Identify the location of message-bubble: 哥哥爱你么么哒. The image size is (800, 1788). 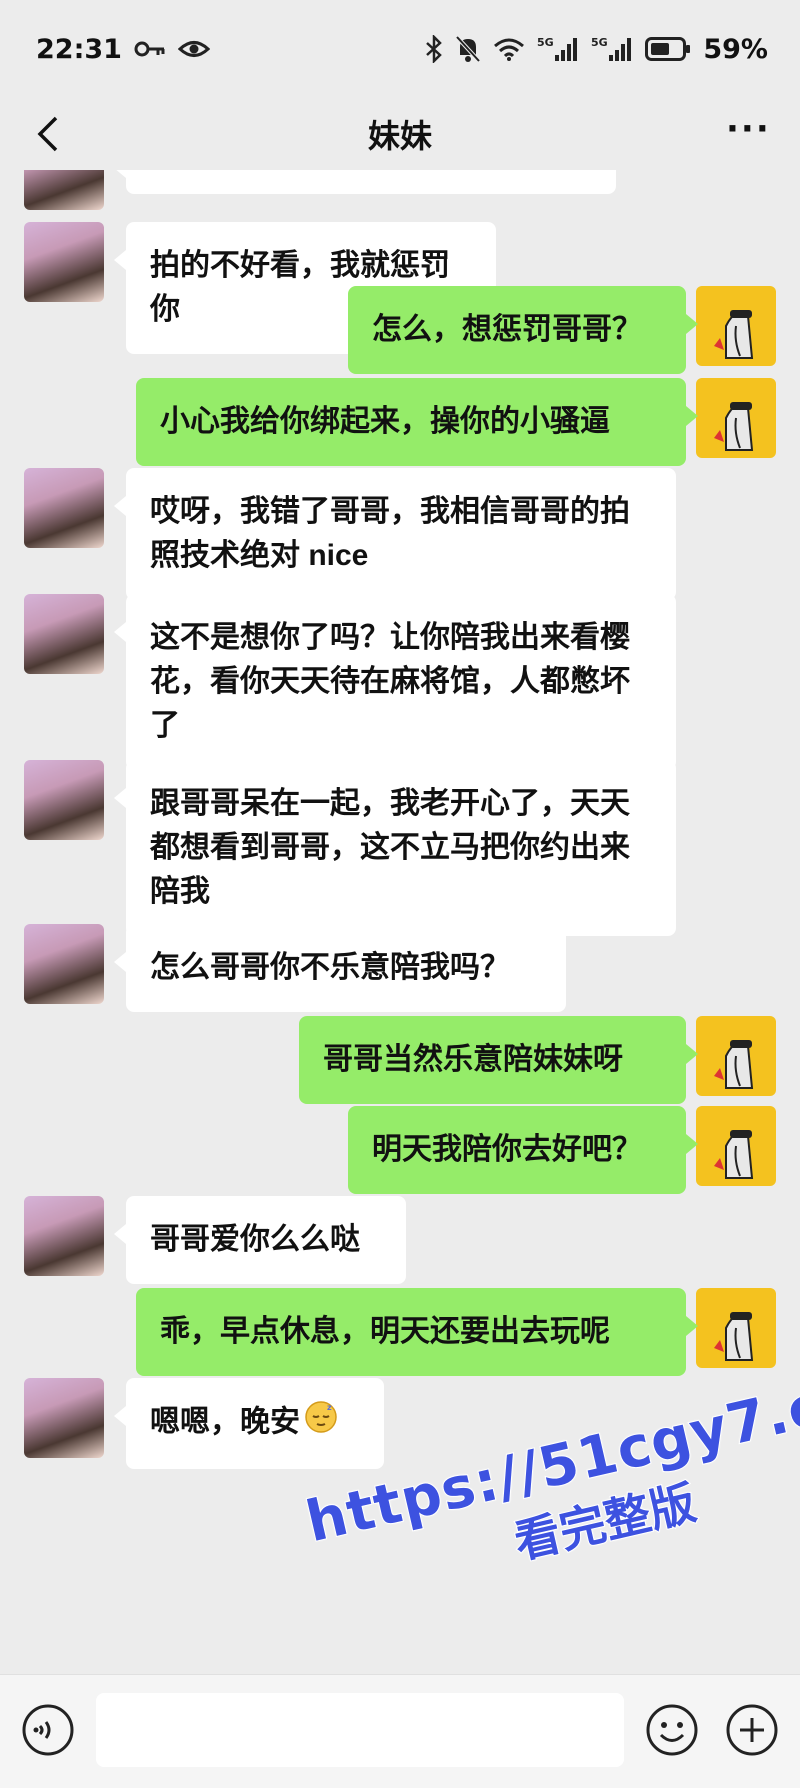
(260, 1240).